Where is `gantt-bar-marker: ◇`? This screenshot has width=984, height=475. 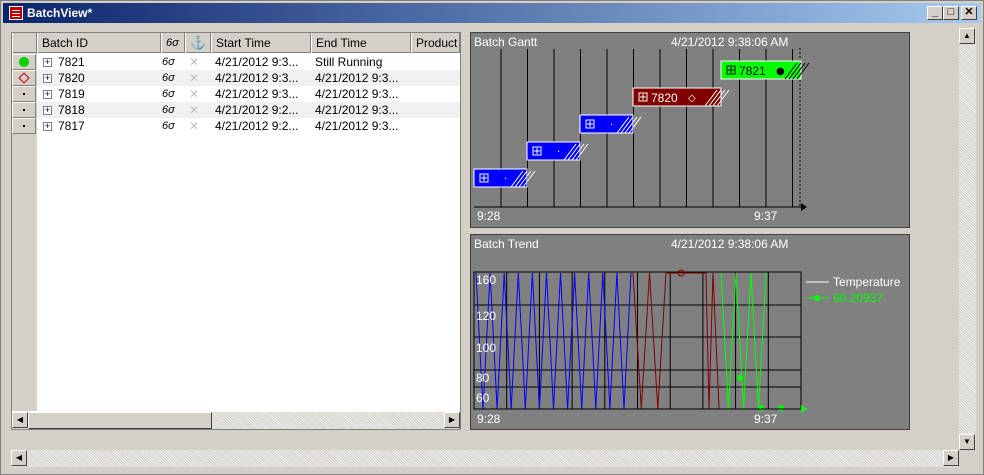 gantt-bar-marker: ◇ is located at coordinates (692, 98).